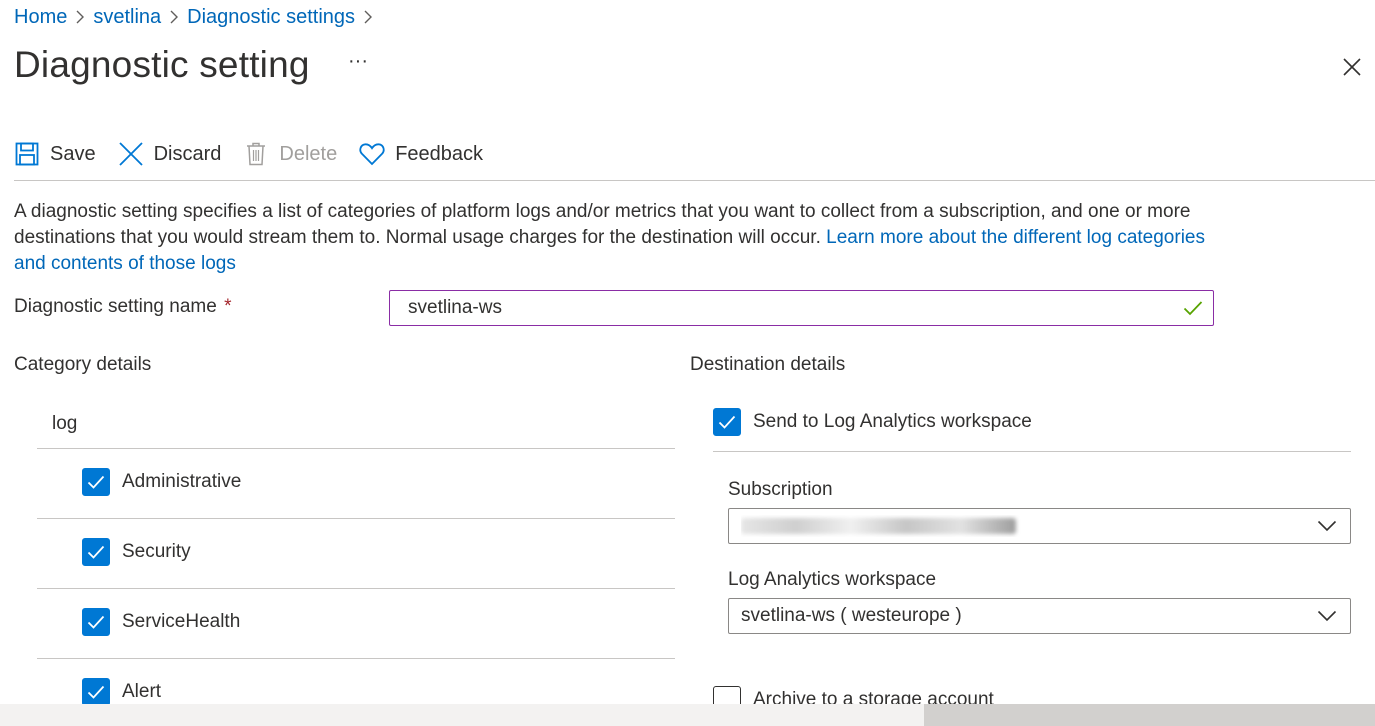 This screenshot has width=1375, height=726. Describe the element at coordinates (1026, 526) in the screenshot. I see `subscription-value-redacted` at that location.